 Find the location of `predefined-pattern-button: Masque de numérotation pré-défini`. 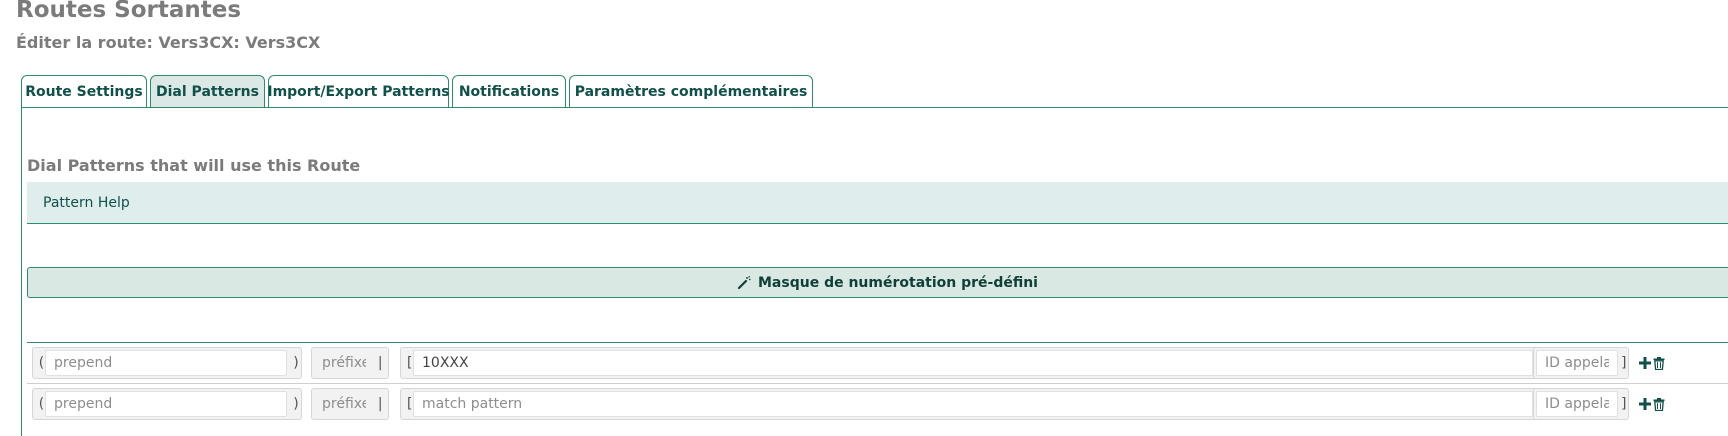

predefined-pattern-button: Masque de numérotation pré-défini is located at coordinates (877, 282).